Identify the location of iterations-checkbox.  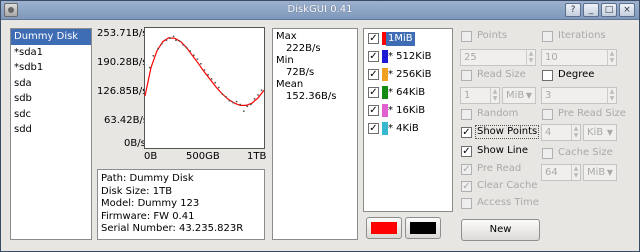
(547, 36).